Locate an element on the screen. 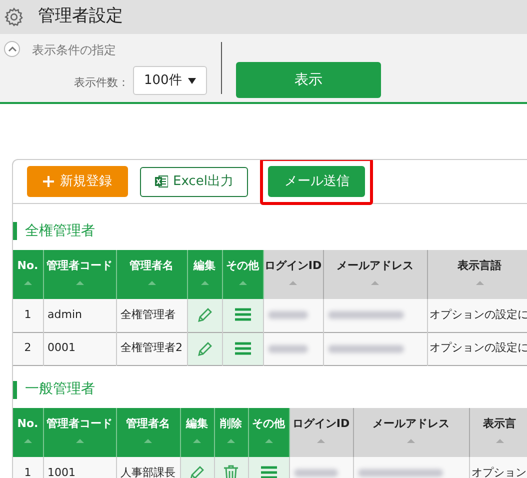  collapse-toggle is located at coordinates (12, 49).